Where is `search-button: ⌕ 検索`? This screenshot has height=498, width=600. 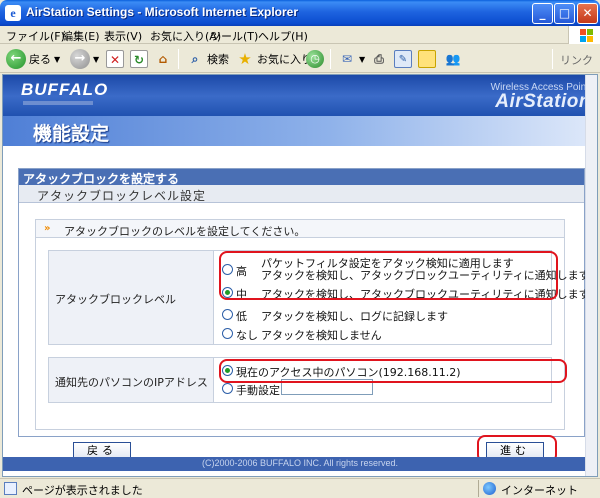
search-button: ⌕ 検索 is located at coordinates (207, 59).